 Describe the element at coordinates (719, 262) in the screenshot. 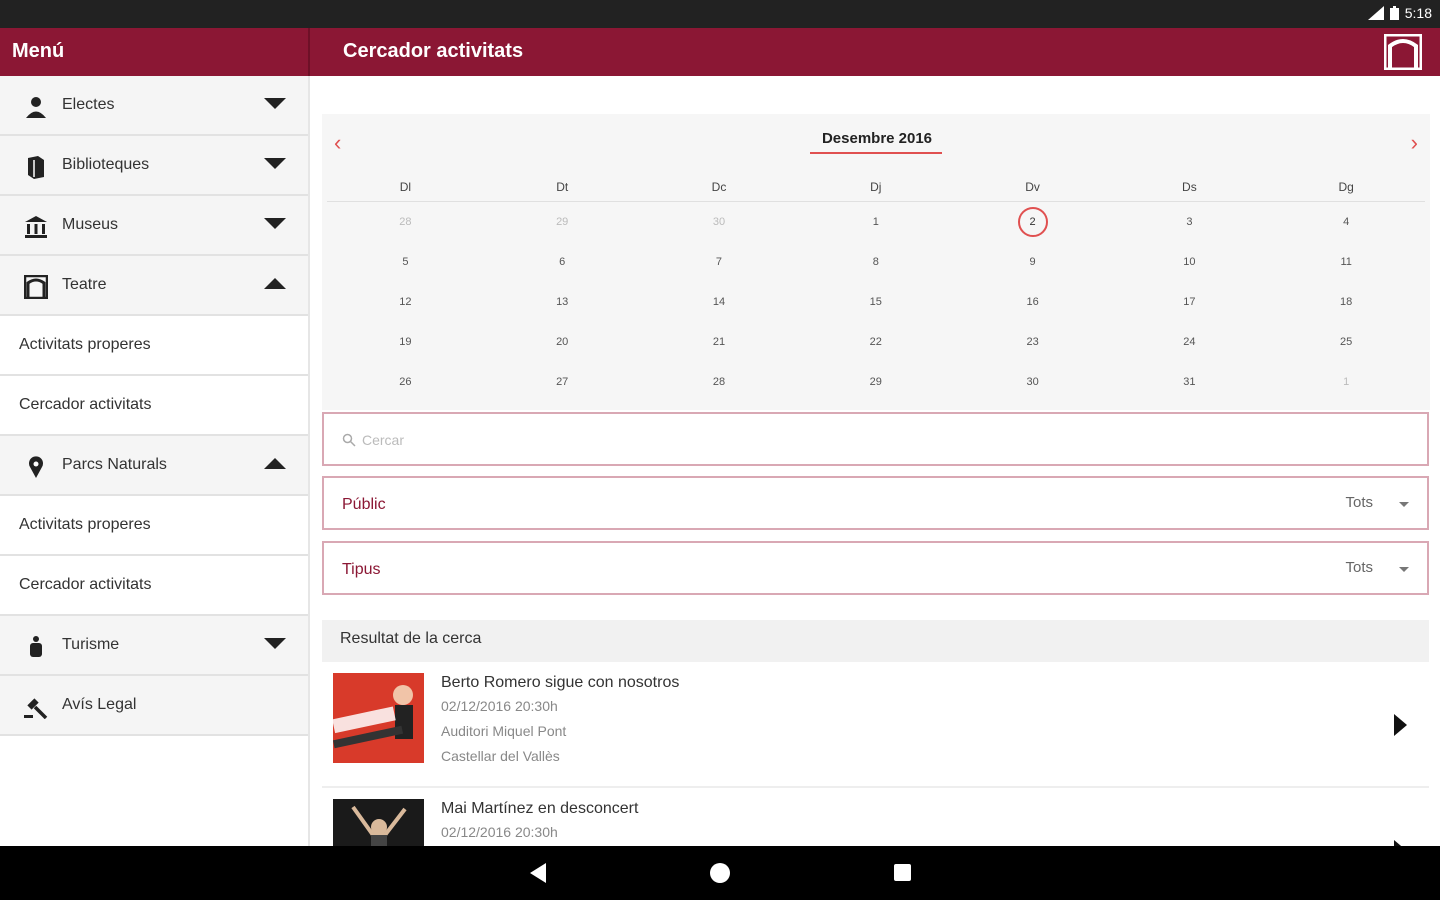

I see `calendar-day: 7` at that location.